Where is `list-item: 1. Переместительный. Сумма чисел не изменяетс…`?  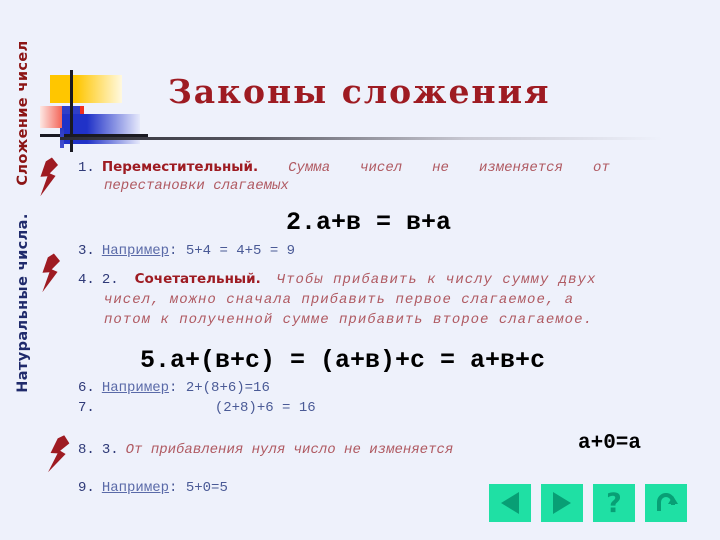
list-item: 1. Переместительный. Сумма чисел не изменяетс… is located at coordinates (344, 167).